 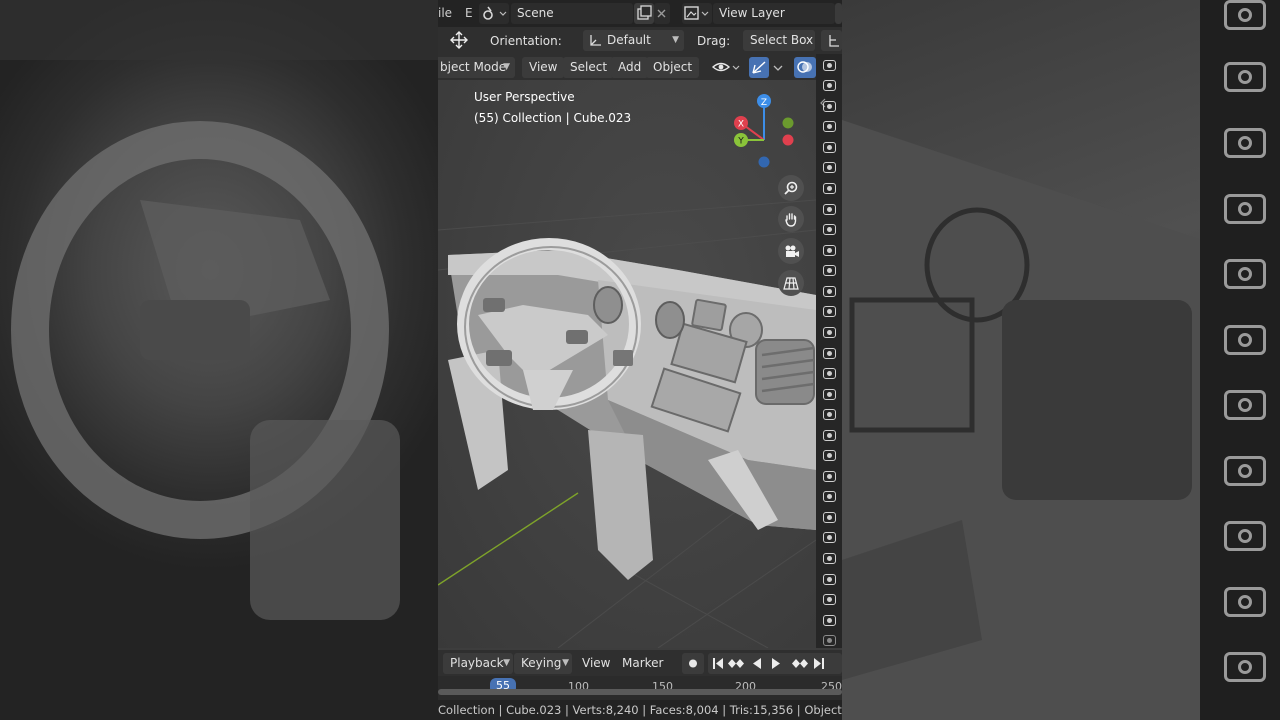 I want to click on playback-label: Playback, so click(x=477, y=663).